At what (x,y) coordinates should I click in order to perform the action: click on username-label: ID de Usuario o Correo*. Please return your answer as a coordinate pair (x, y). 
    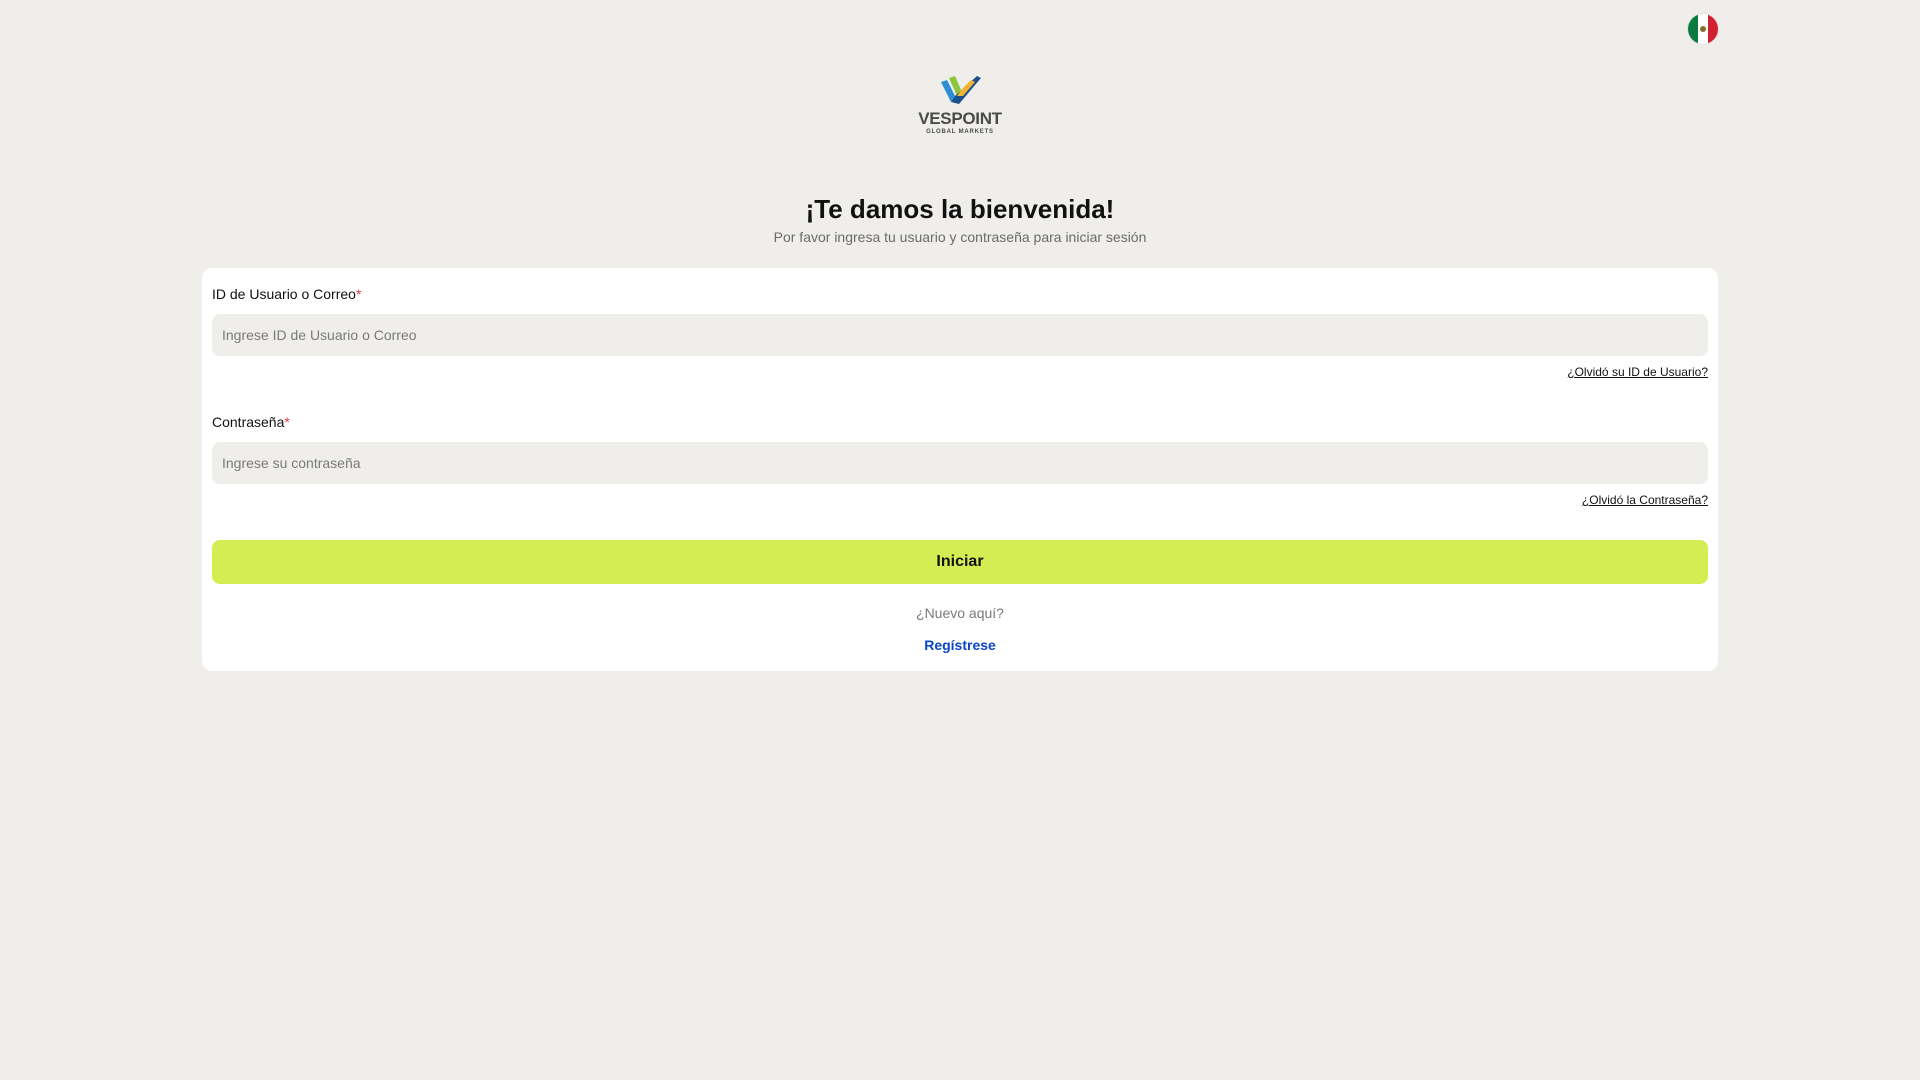
    Looking at the image, I should click on (286, 294).